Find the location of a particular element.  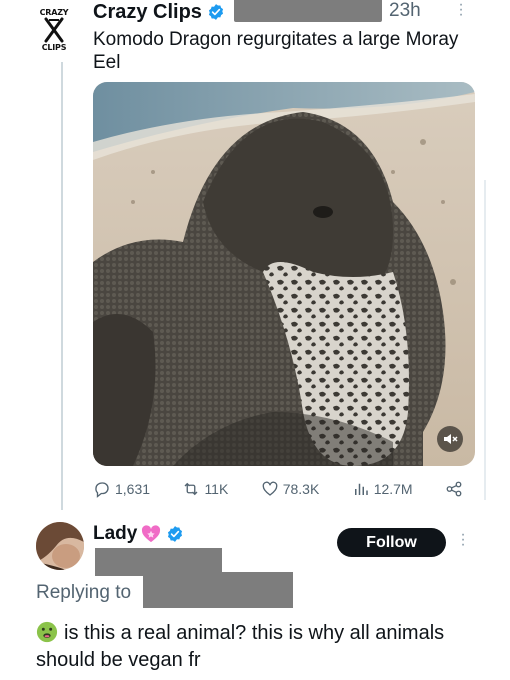

reply-count: 1,631 is located at coordinates (133, 489).